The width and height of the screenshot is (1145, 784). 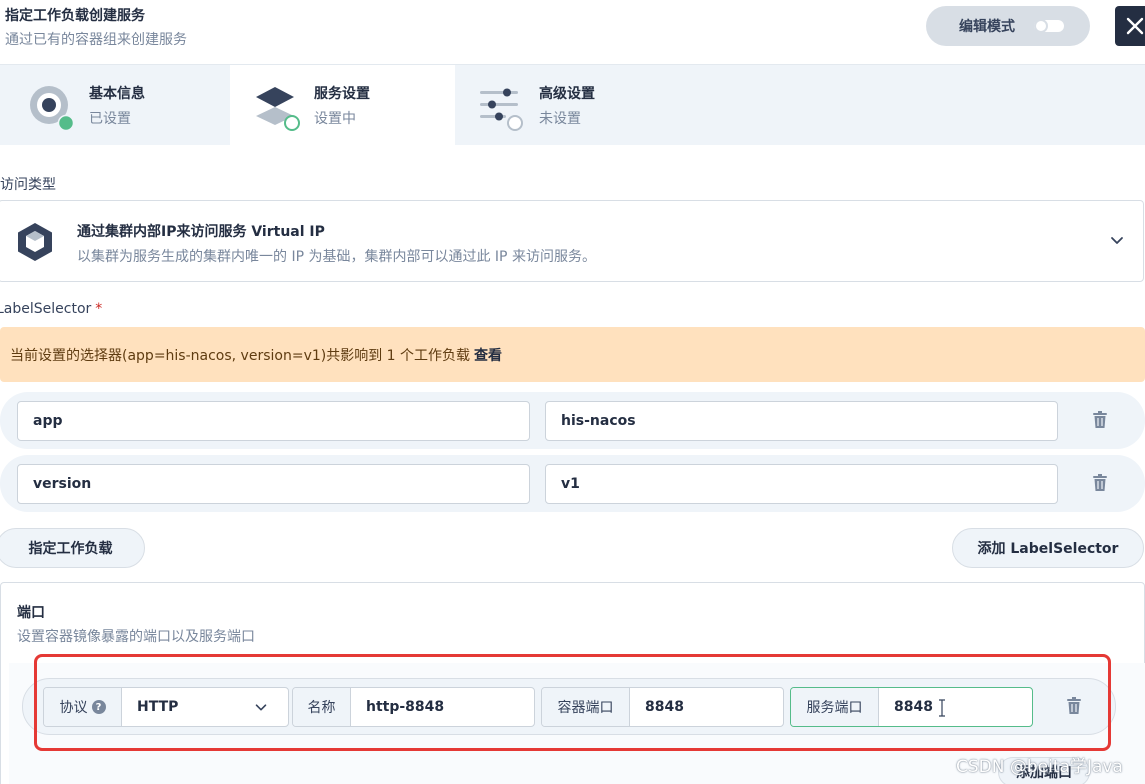 What do you see at coordinates (278, 109) in the screenshot?
I see `service-settings-icon` at bounding box center [278, 109].